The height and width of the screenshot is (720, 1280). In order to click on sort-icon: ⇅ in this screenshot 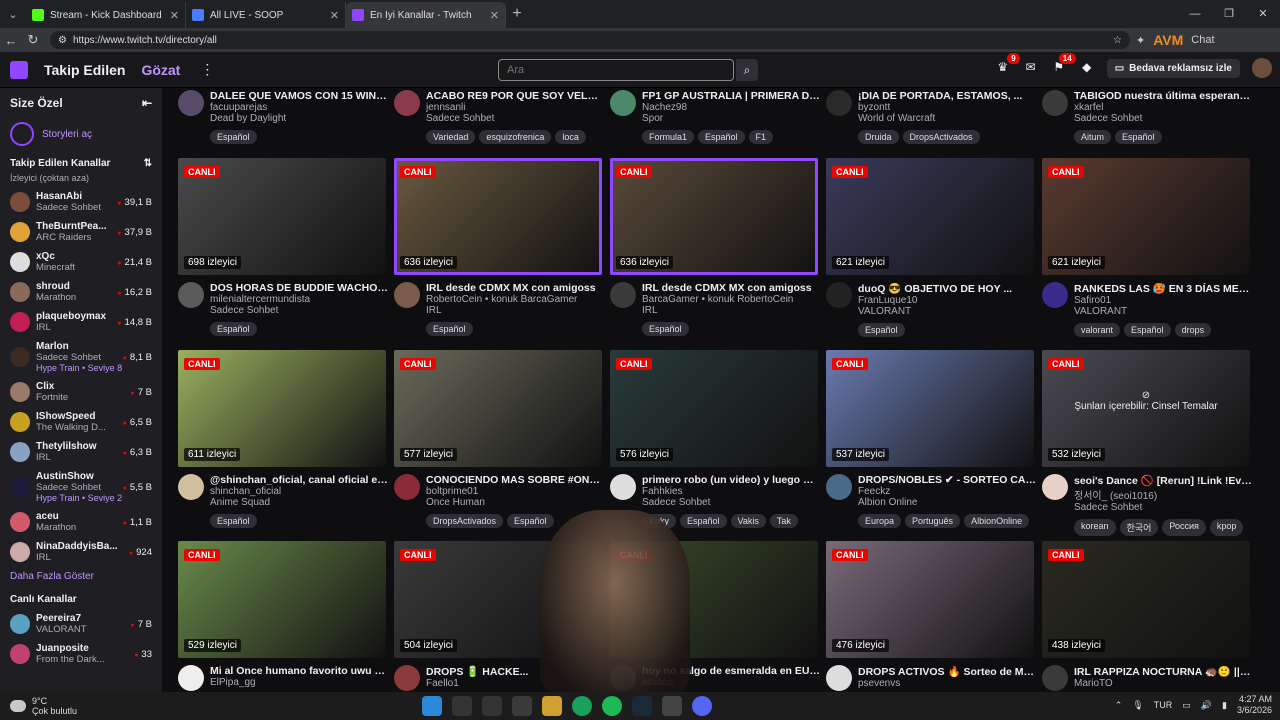, I will do `click(148, 163)`.